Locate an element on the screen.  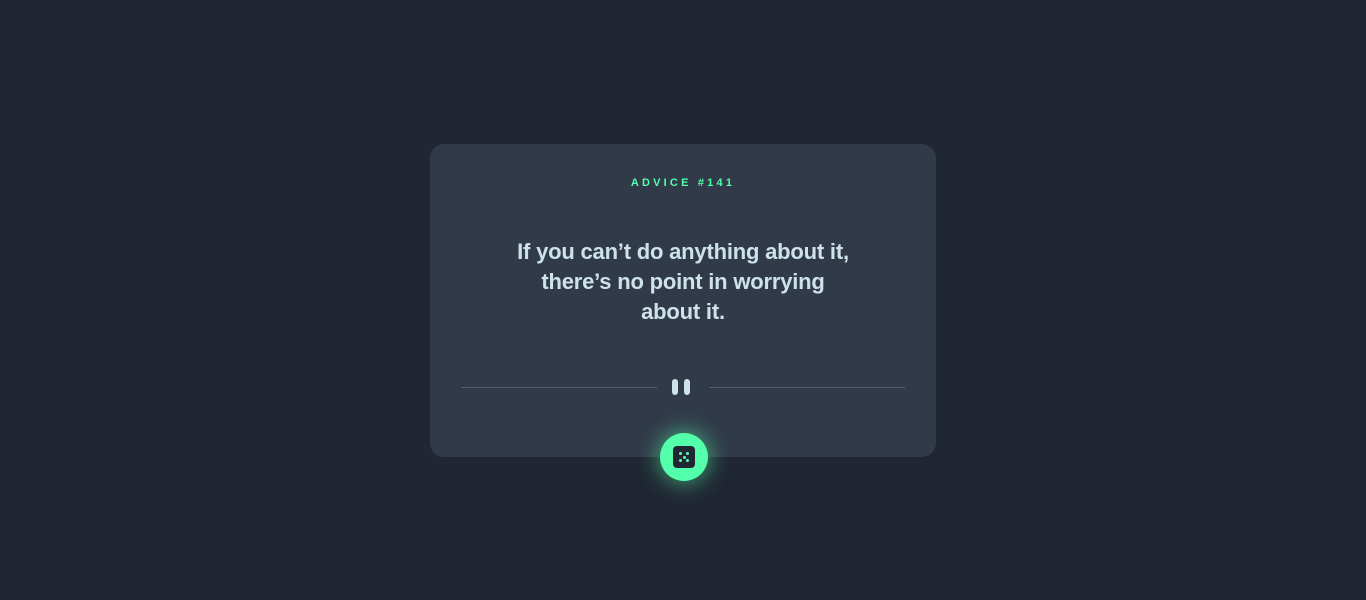
generate-advice-button is located at coordinates (684, 457).